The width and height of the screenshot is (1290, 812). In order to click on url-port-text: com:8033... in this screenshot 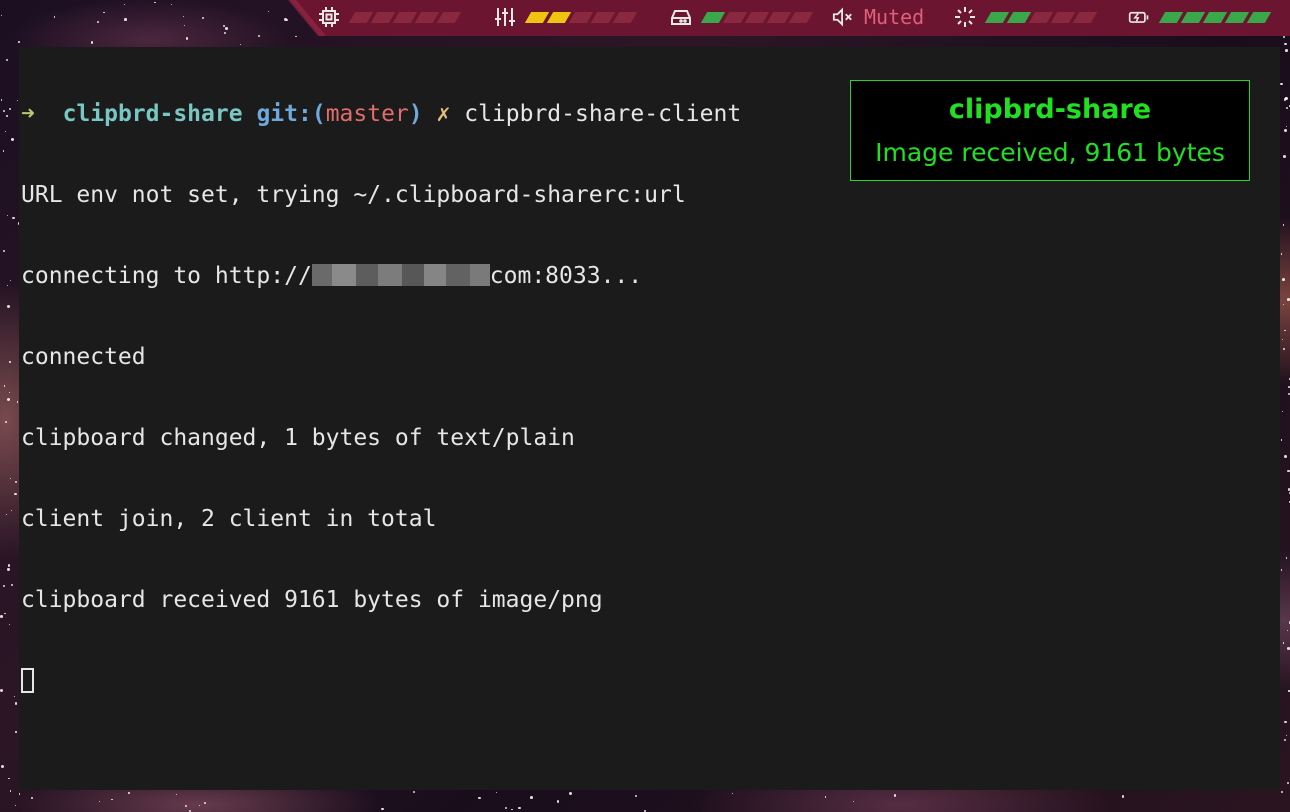, I will do `click(566, 276)`.